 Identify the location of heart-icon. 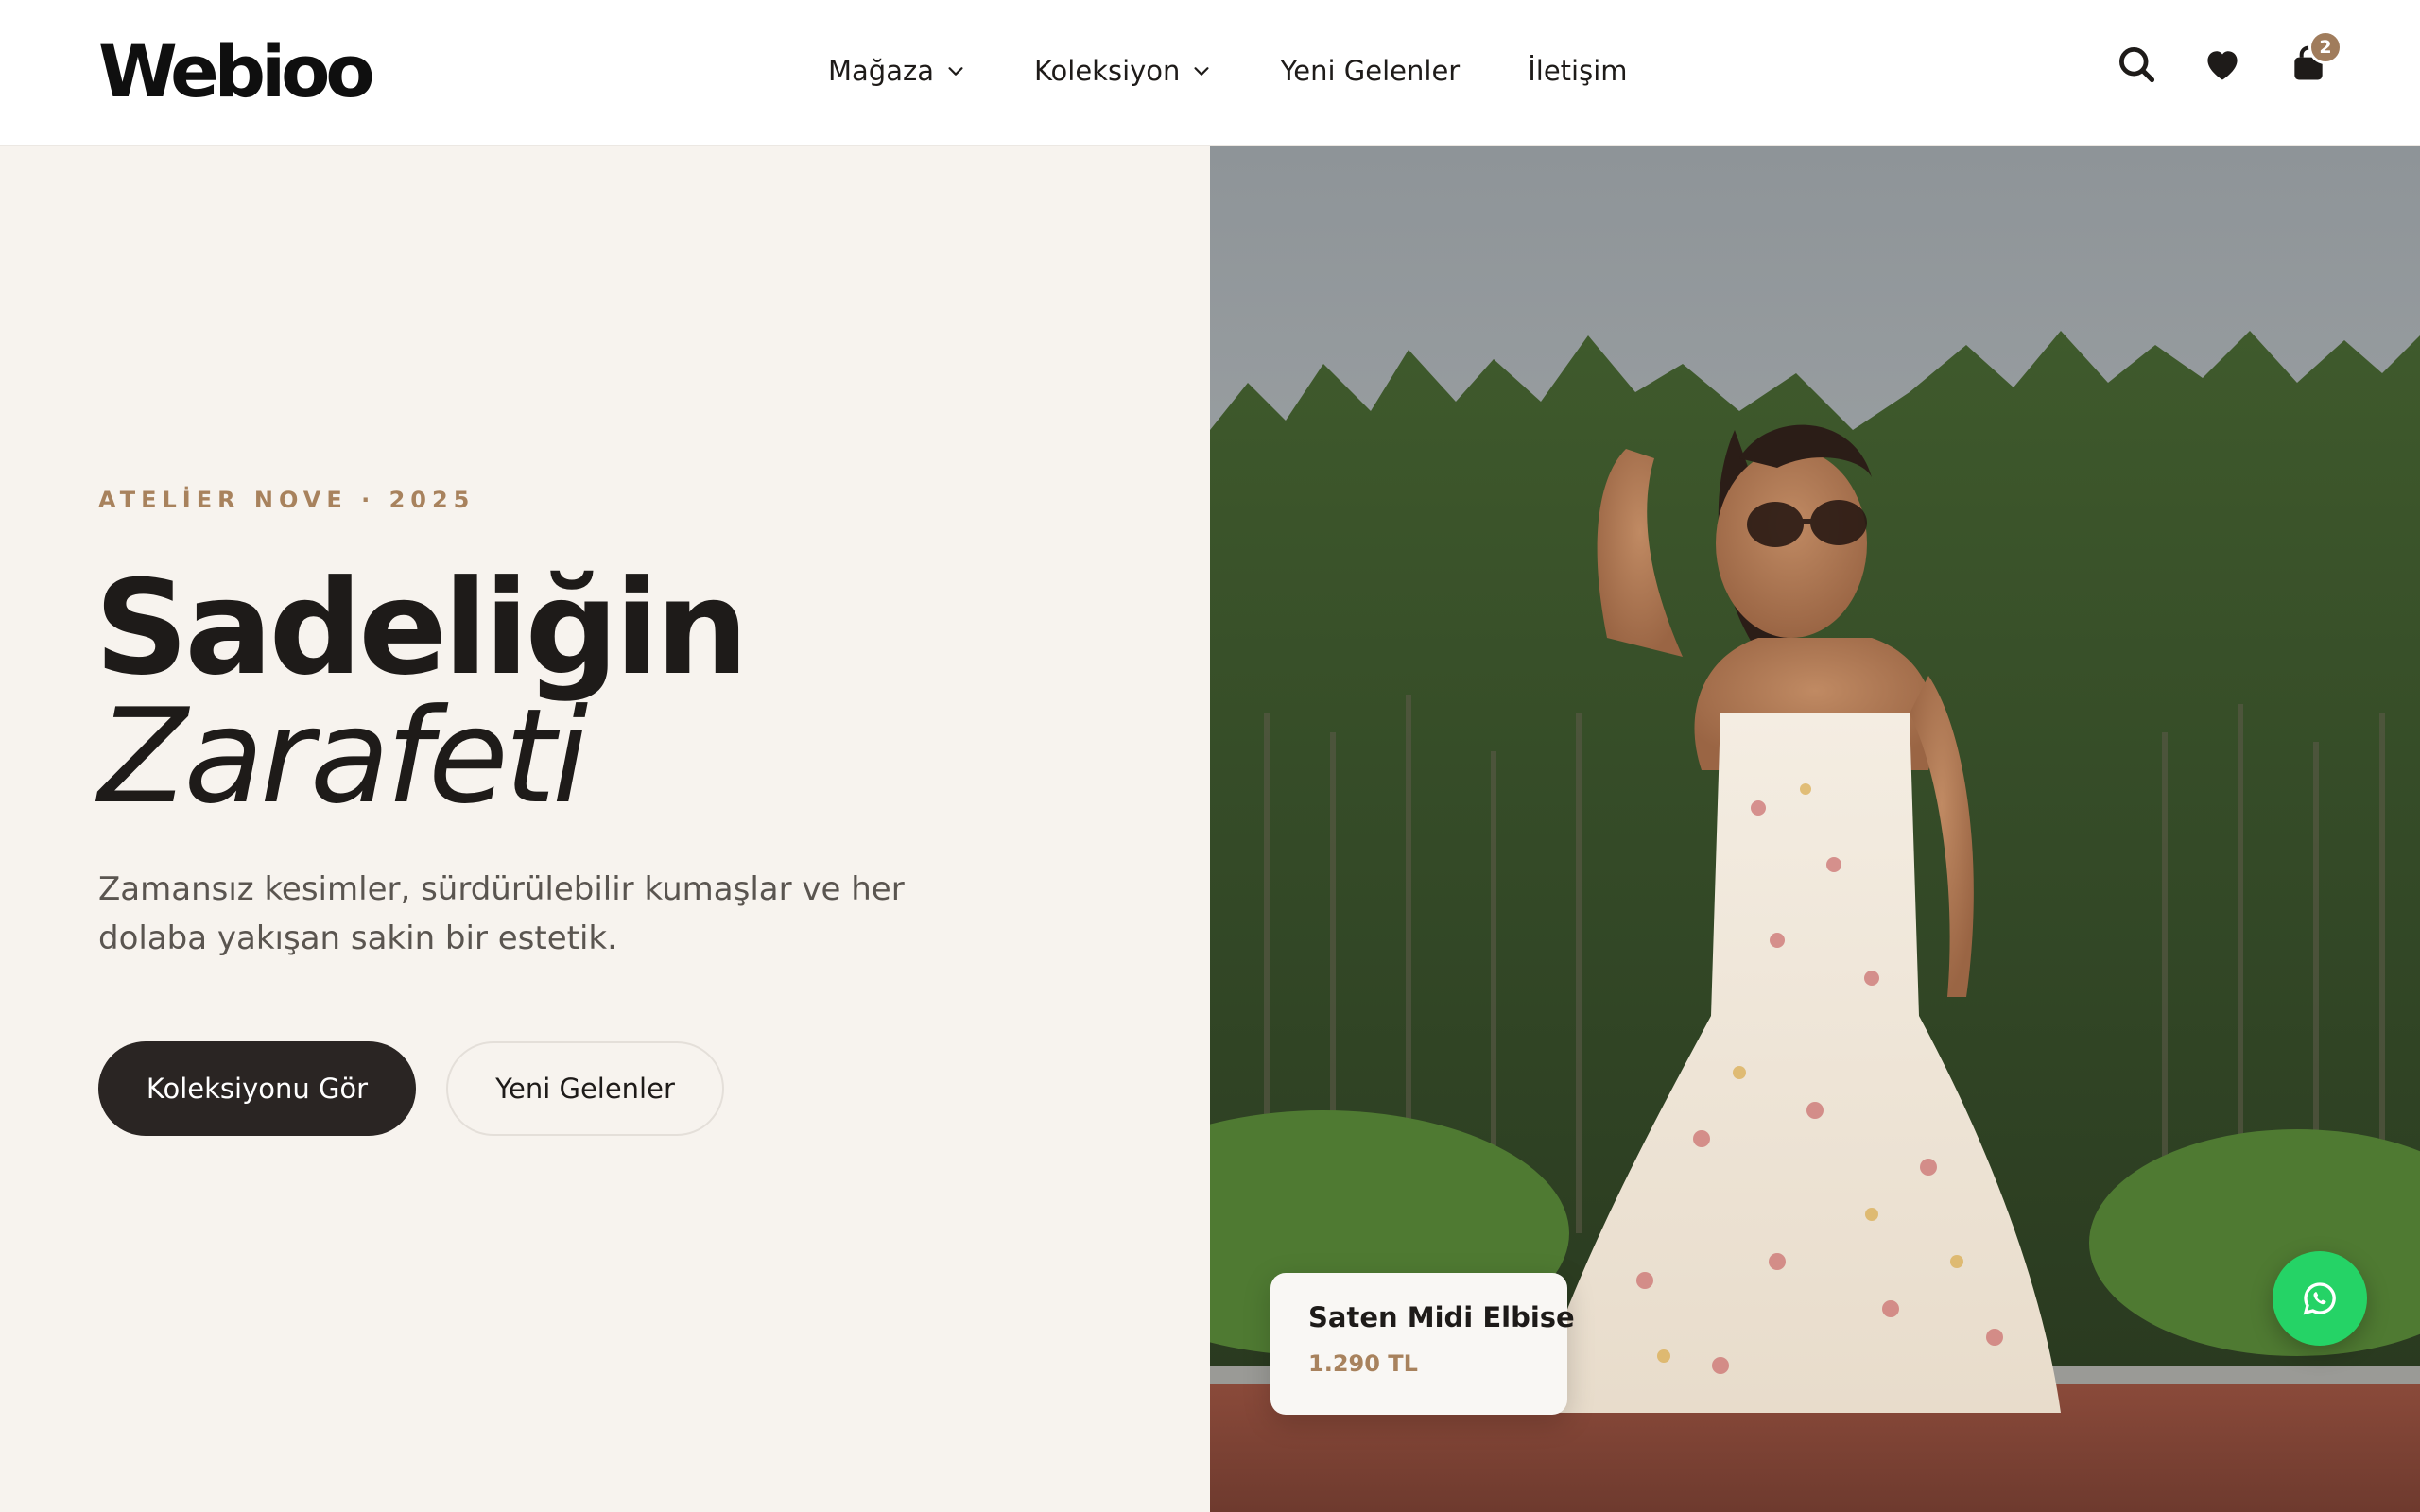
(2222, 65).